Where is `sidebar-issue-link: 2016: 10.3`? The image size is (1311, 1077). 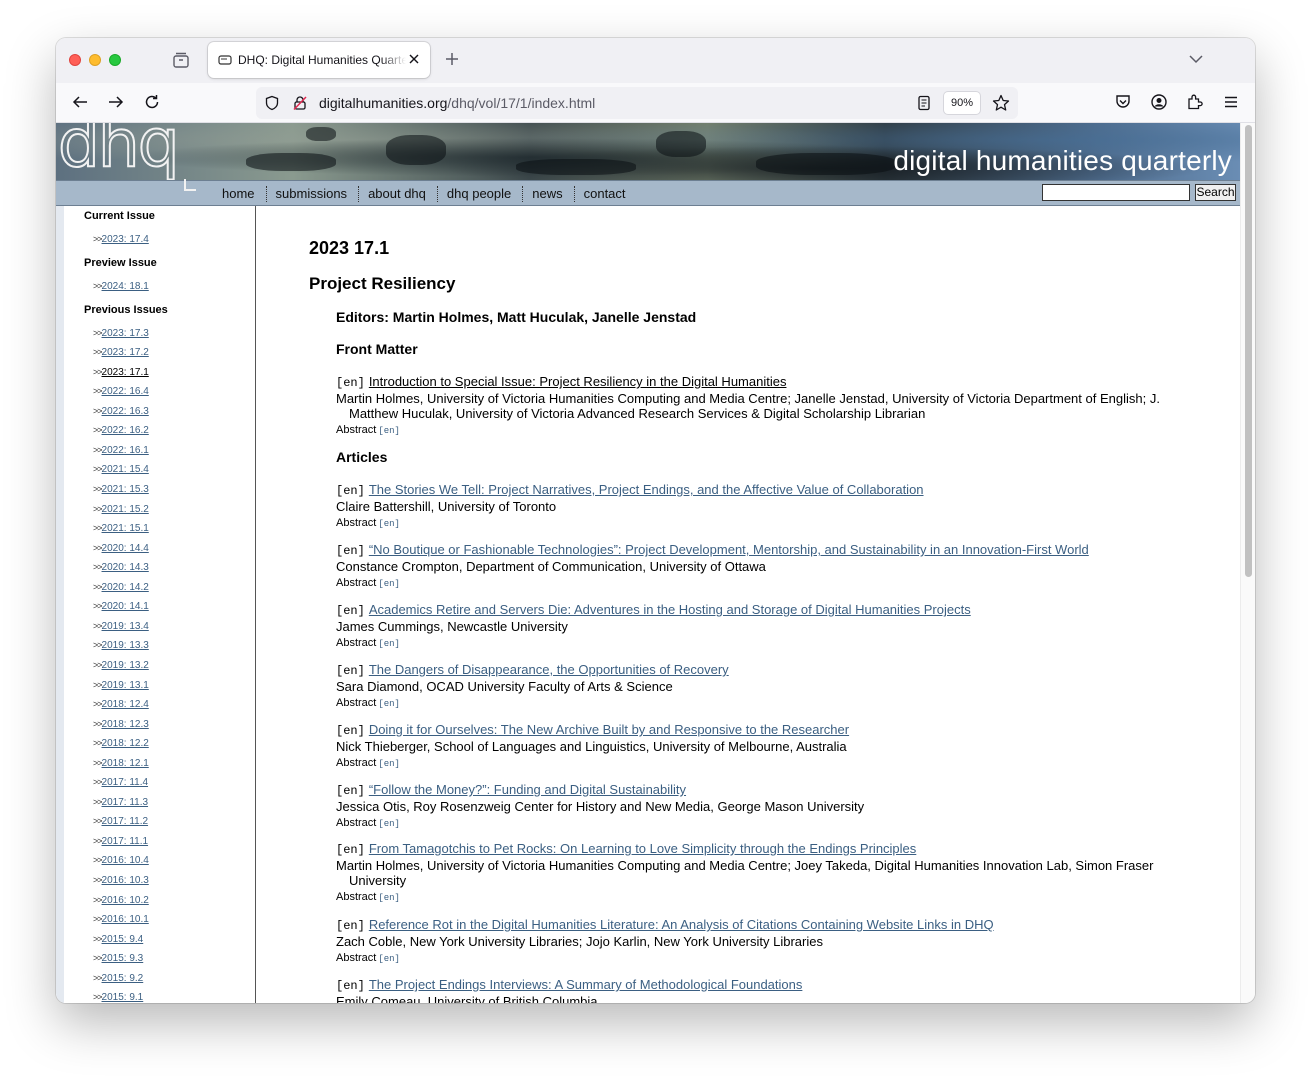 sidebar-issue-link: 2016: 10.3 is located at coordinates (125, 880).